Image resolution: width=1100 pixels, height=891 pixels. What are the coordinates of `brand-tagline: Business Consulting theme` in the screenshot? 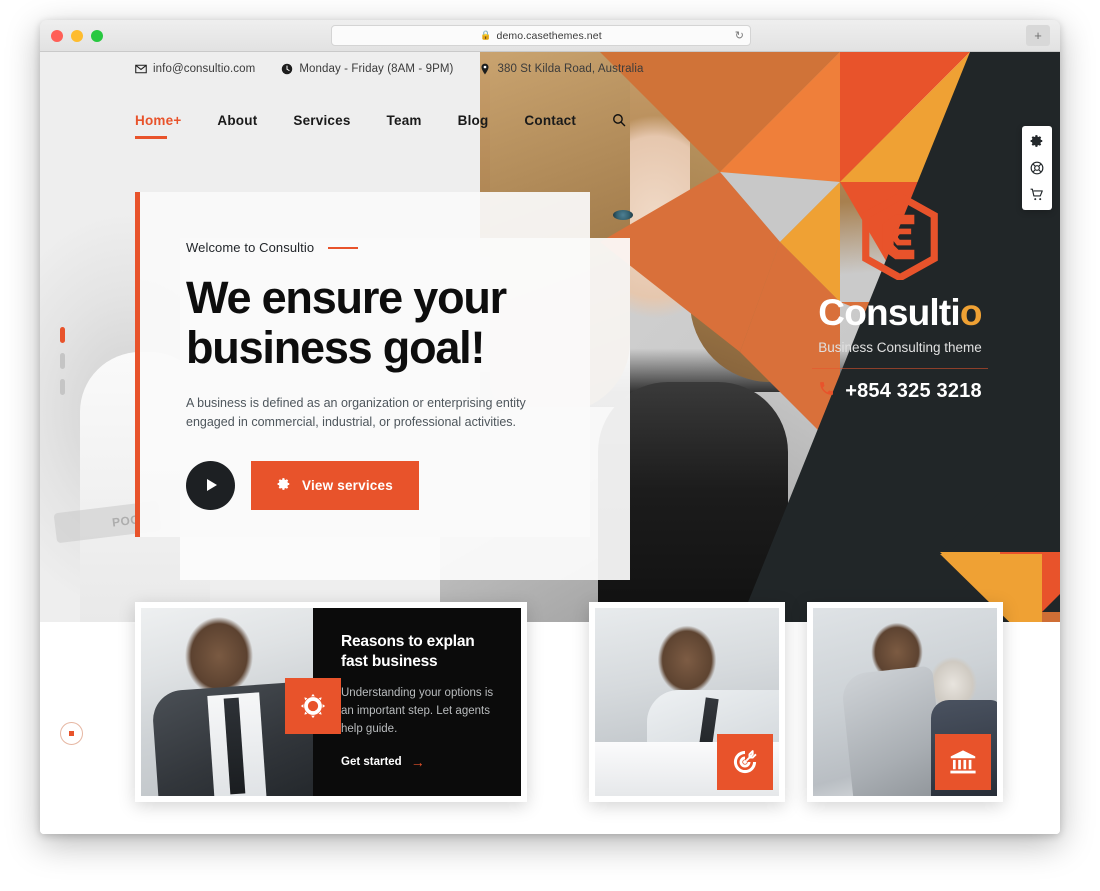 It's located at (900, 347).